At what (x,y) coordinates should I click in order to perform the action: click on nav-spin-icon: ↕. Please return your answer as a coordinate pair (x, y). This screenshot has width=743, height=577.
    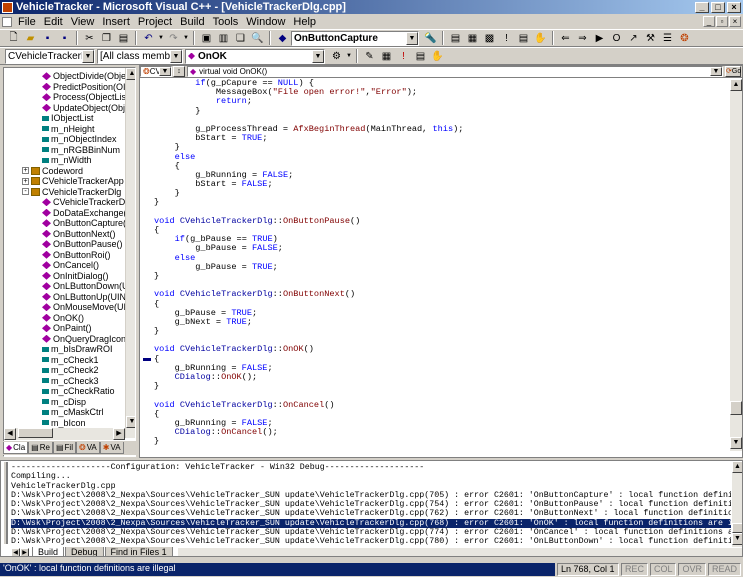
    Looking at the image, I should click on (179, 71).